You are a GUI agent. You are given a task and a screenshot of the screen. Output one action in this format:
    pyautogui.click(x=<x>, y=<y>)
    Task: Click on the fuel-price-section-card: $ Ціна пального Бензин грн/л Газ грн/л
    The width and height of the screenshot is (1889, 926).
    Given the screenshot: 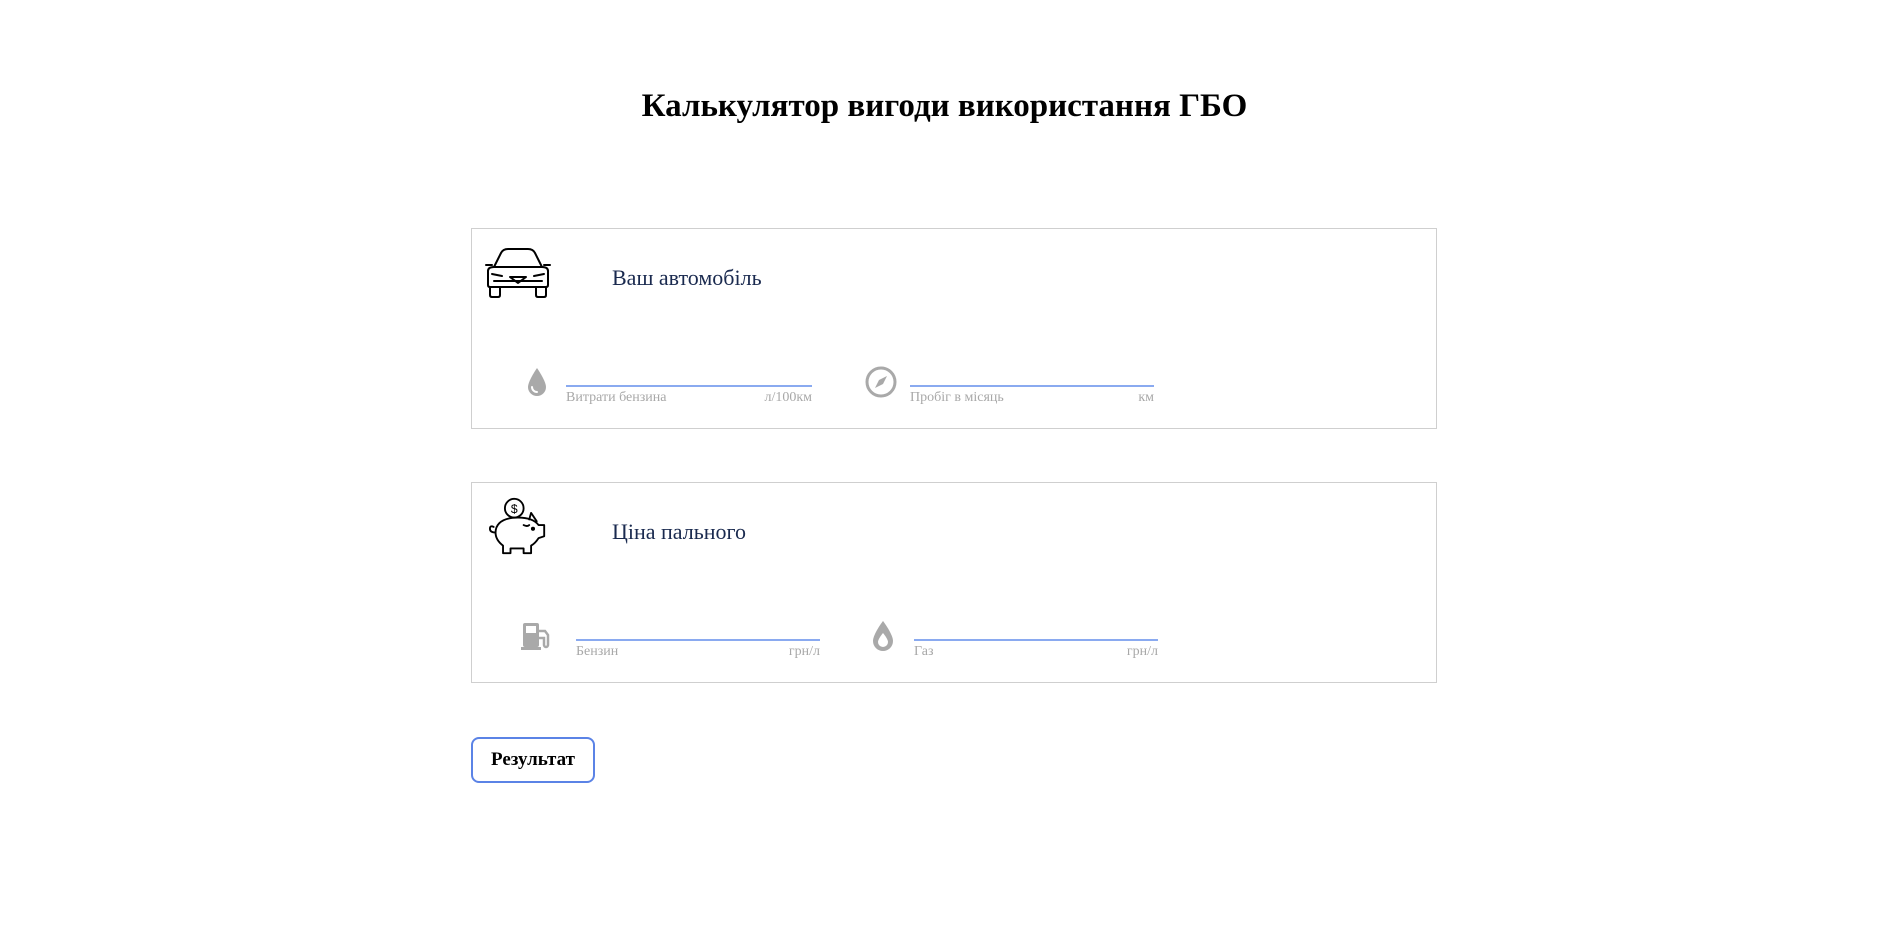 What is the action you would take?
    pyautogui.click(x=954, y=582)
    